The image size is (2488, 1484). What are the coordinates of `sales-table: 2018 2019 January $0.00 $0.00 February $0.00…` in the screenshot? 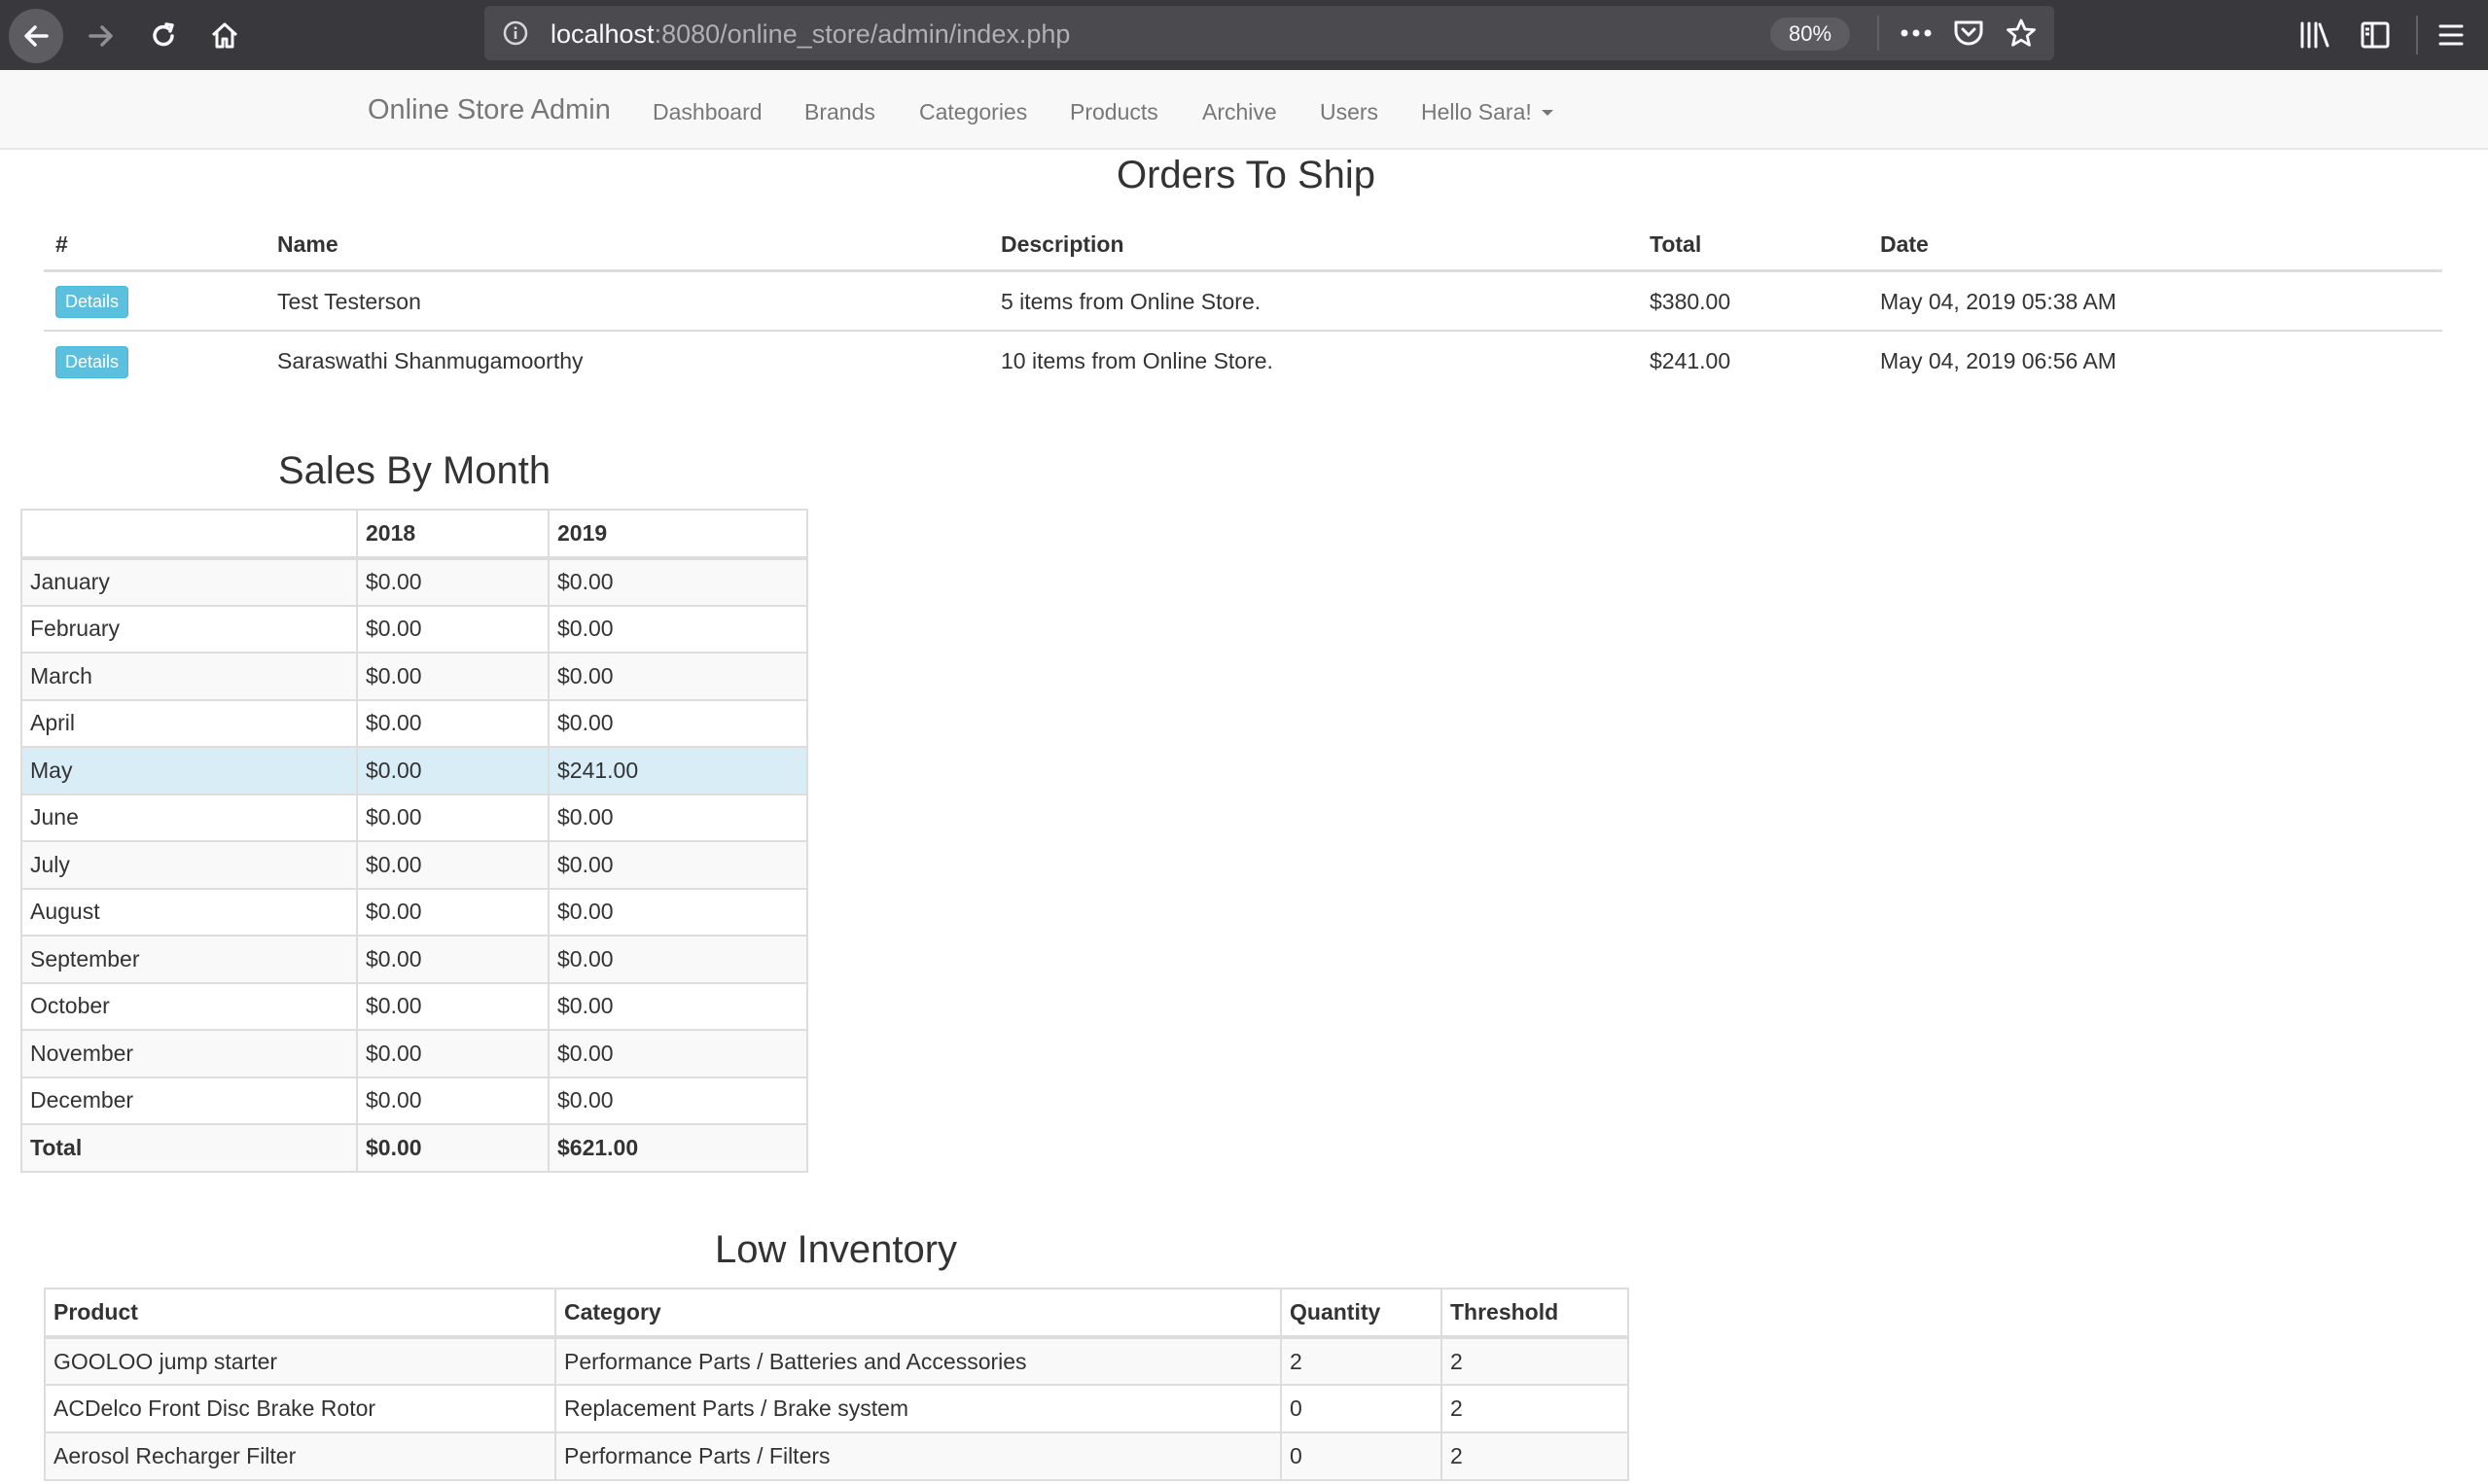 It's located at (414, 841).